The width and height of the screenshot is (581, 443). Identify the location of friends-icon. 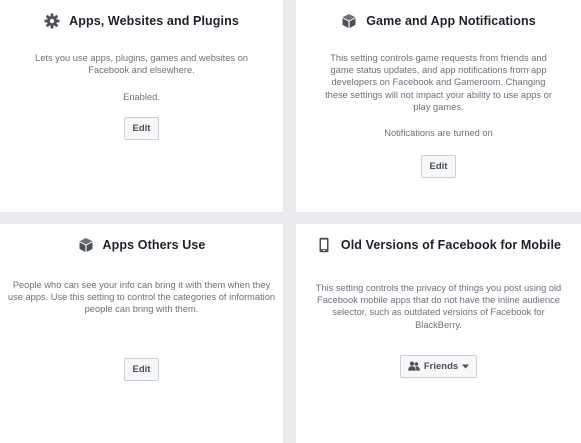
(414, 366).